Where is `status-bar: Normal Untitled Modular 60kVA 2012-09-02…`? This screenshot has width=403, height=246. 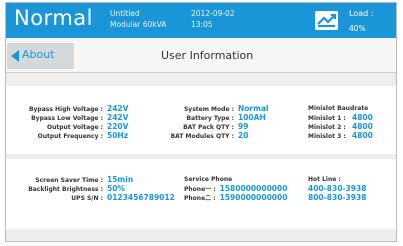 status-bar: Normal Untitled Modular 60kVA 2012-09-02… is located at coordinates (201, 20).